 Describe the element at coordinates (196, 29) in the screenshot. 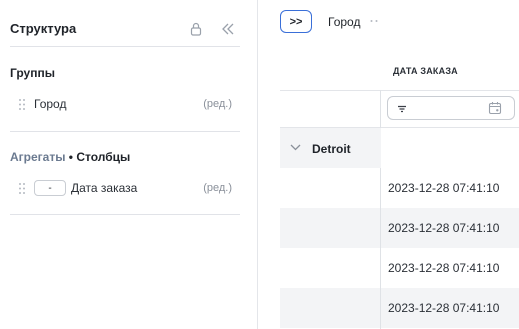

I see `lock-icon` at that location.